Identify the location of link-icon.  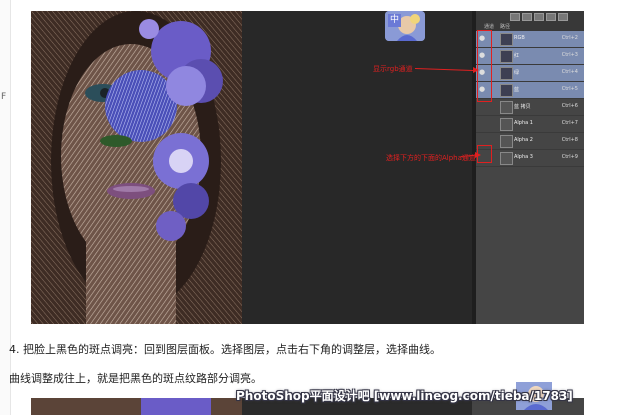
(551, 17).